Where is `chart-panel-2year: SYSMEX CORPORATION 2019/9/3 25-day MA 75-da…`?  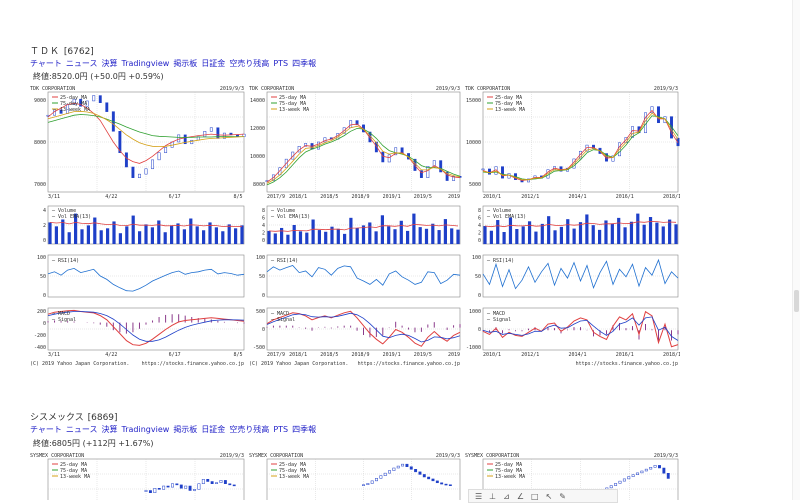 chart-panel-2year: SYSMEX CORPORATION 2019/9/3 25-day MA 75-da… is located at coordinates (355, 476).